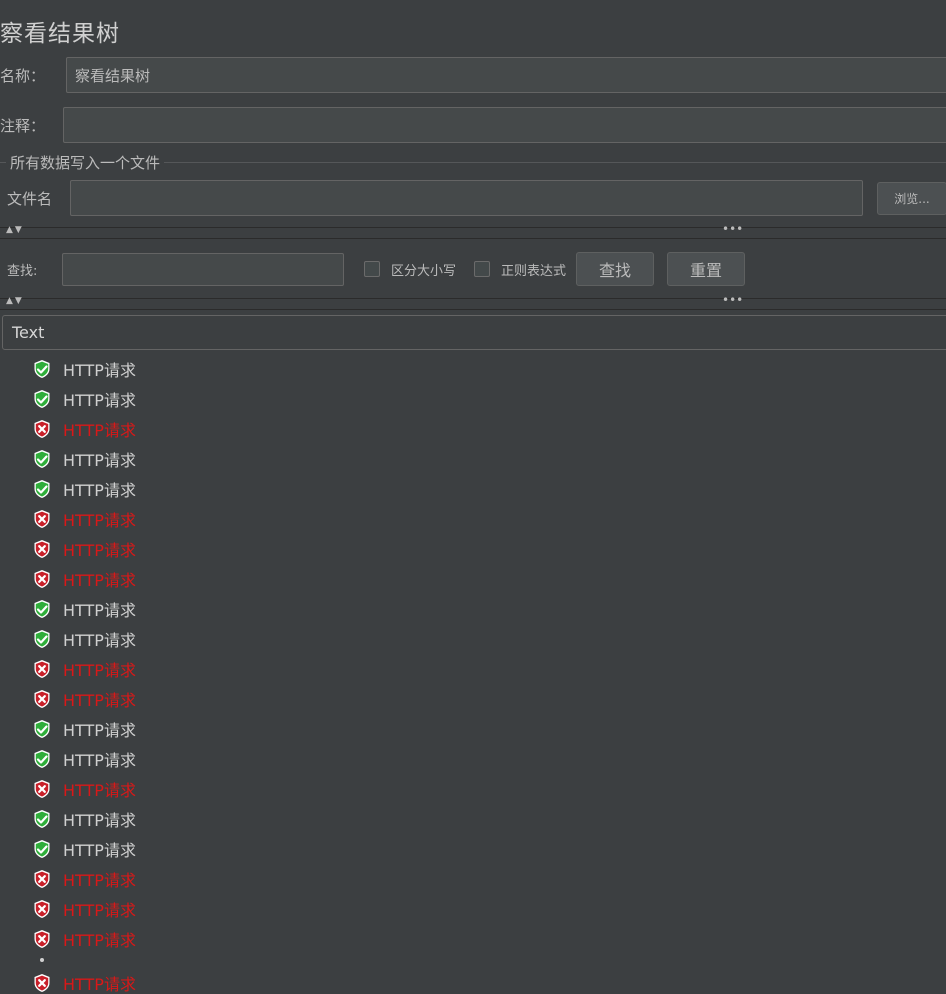 The image size is (946, 994). I want to click on search-input, so click(203, 269).